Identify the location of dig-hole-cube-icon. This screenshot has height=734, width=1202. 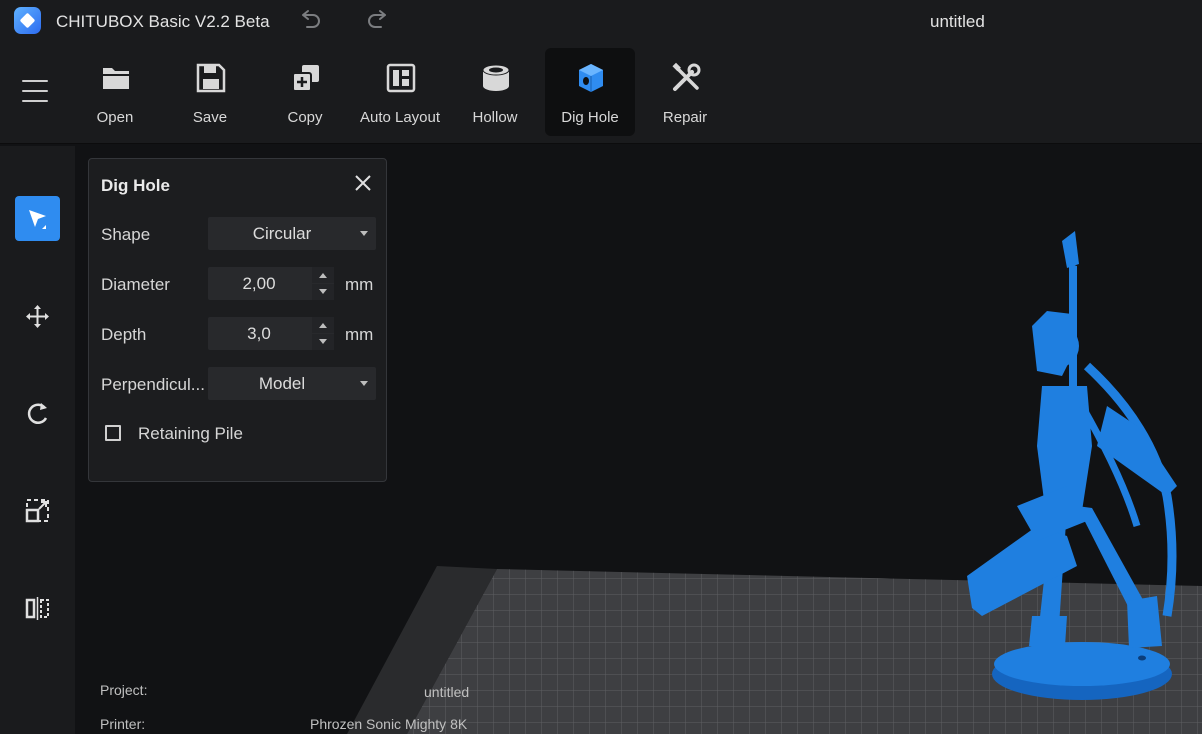
(591, 78).